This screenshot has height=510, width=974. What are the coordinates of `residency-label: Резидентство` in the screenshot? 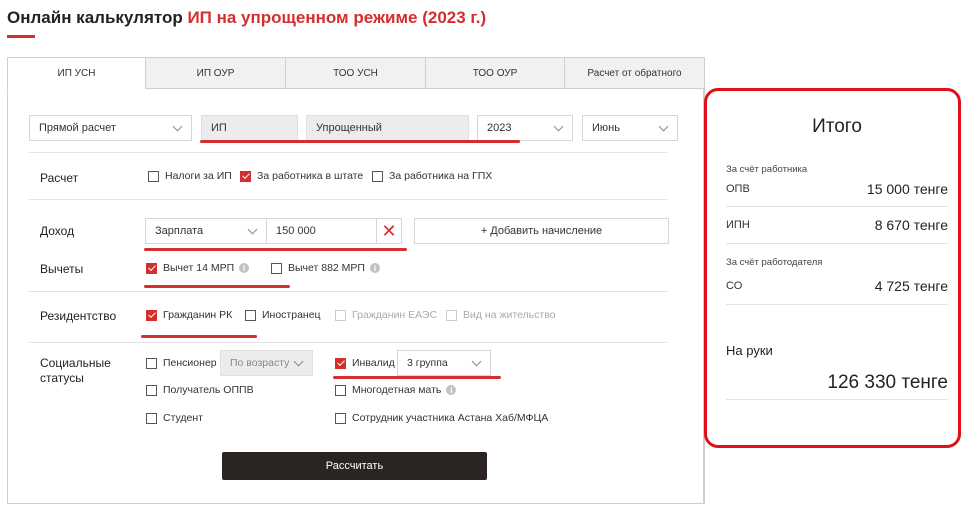 It's located at (78, 316).